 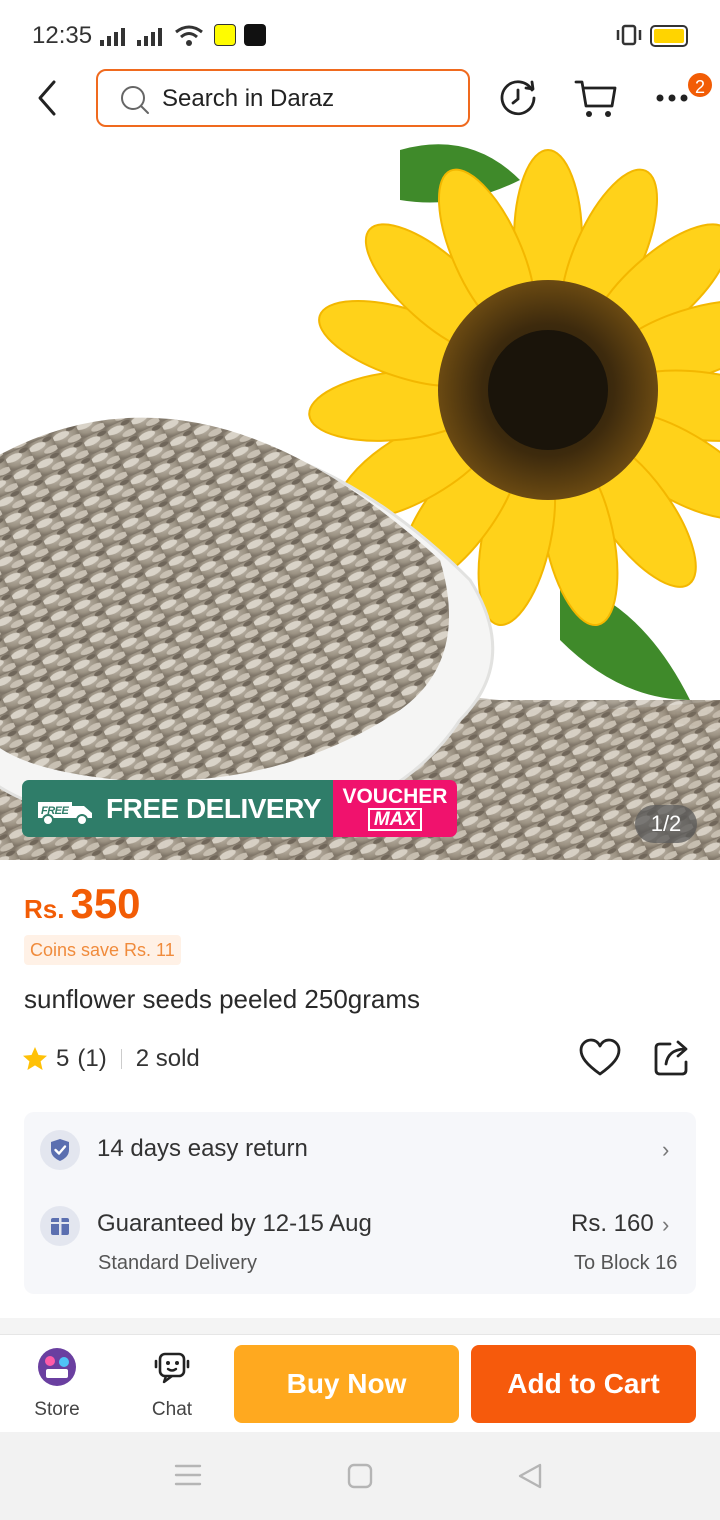 I want to click on sold-count: 2 sold, so click(x=167, y=1058).